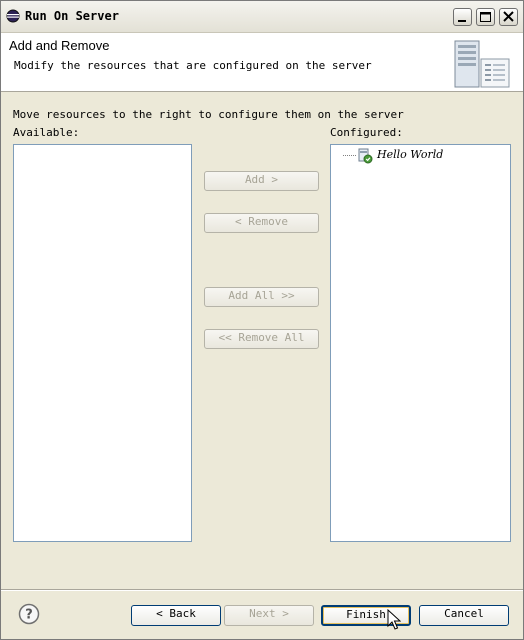  I want to click on next-button: Next >, so click(269, 615).